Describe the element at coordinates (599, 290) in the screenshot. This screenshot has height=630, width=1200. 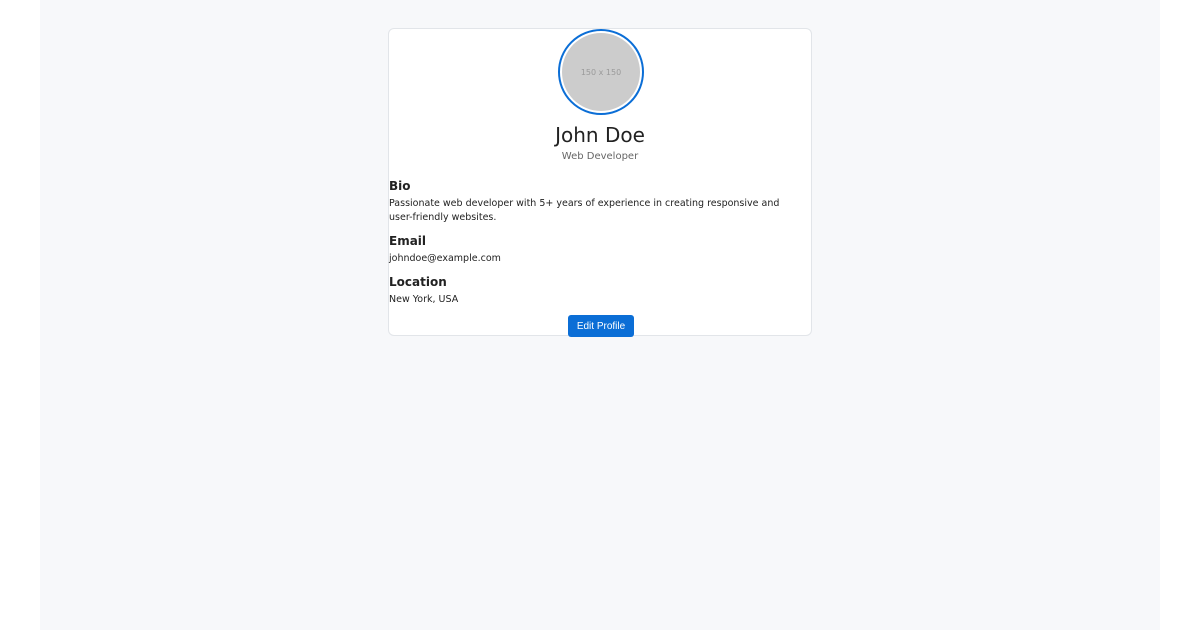
I see `location-section: Location New York, USA` at that location.